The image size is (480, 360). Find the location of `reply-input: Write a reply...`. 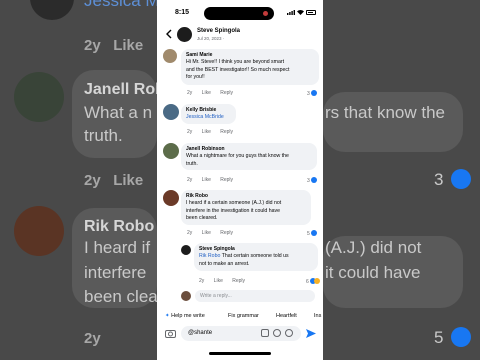

reply-input: Write a reply... is located at coordinates (255, 296).